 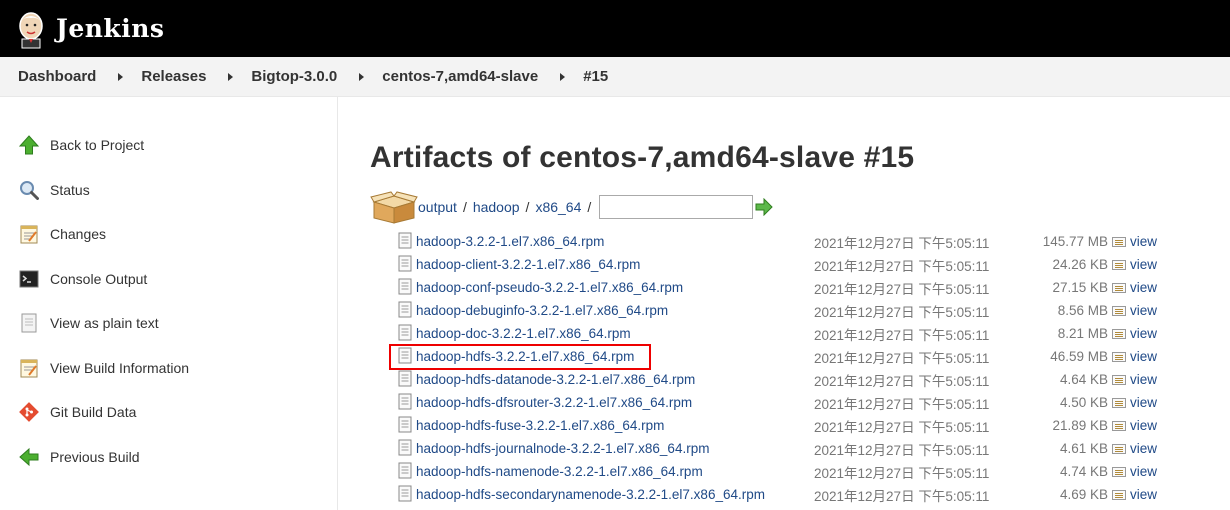 What do you see at coordinates (98, 279) in the screenshot?
I see `sidebar-item-label: Console Output` at bounding box center [98, 279].